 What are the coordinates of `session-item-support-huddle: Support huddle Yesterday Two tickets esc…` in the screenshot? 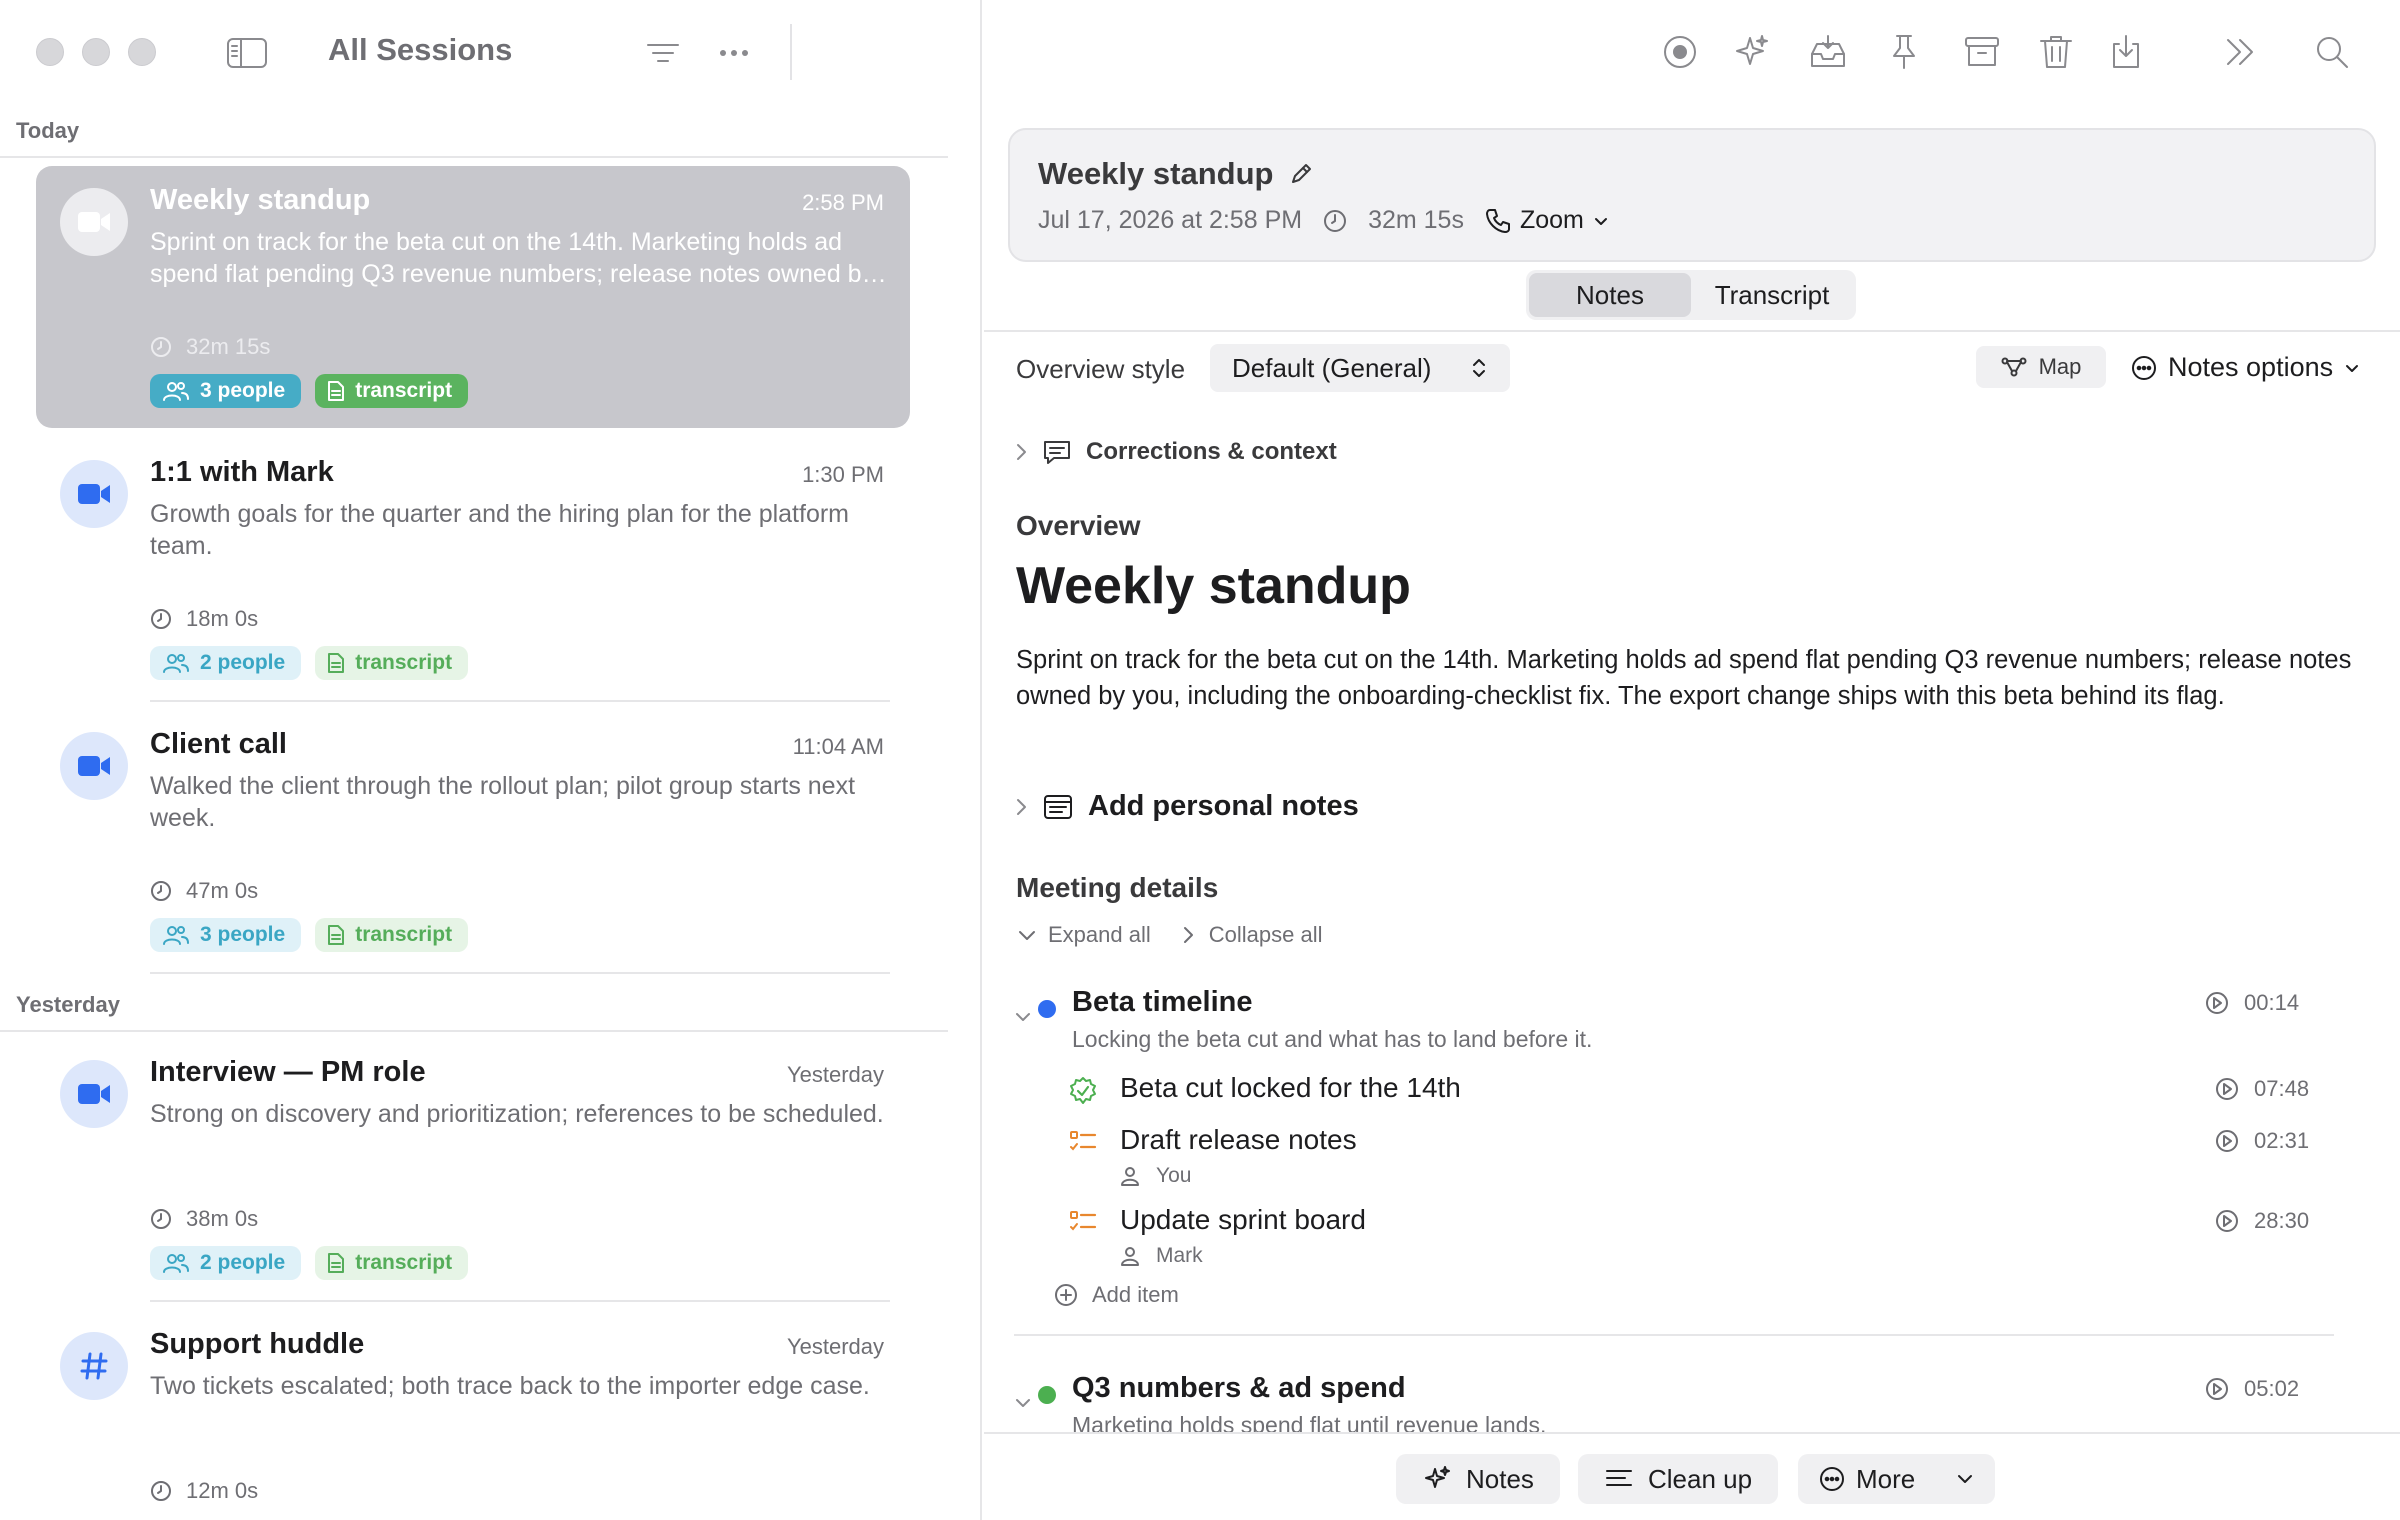 It's located at (473, 1415).